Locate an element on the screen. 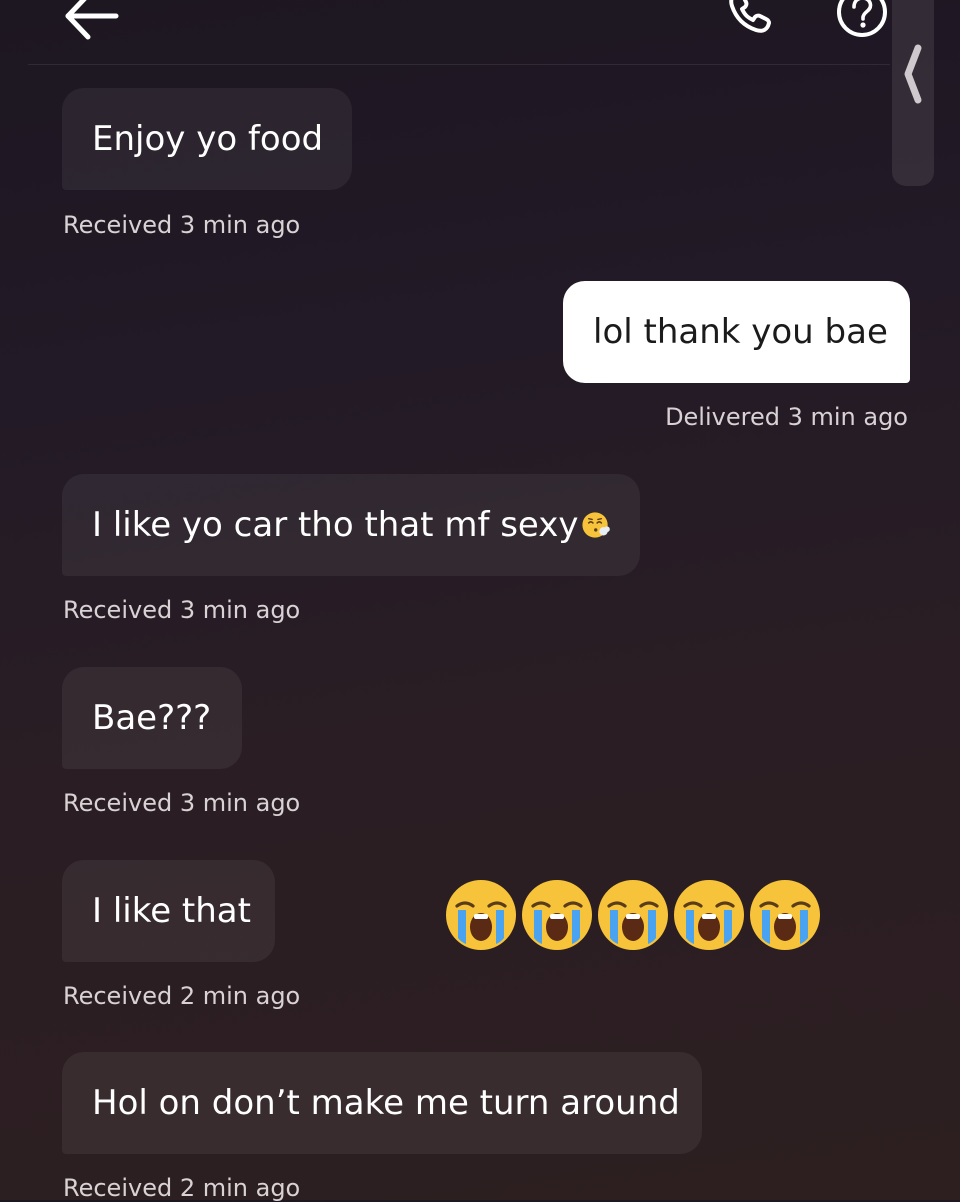 Image resolution: width=960 pixels, height=1202 pixels. side-panel-tab is located at coordinates (913, 93).